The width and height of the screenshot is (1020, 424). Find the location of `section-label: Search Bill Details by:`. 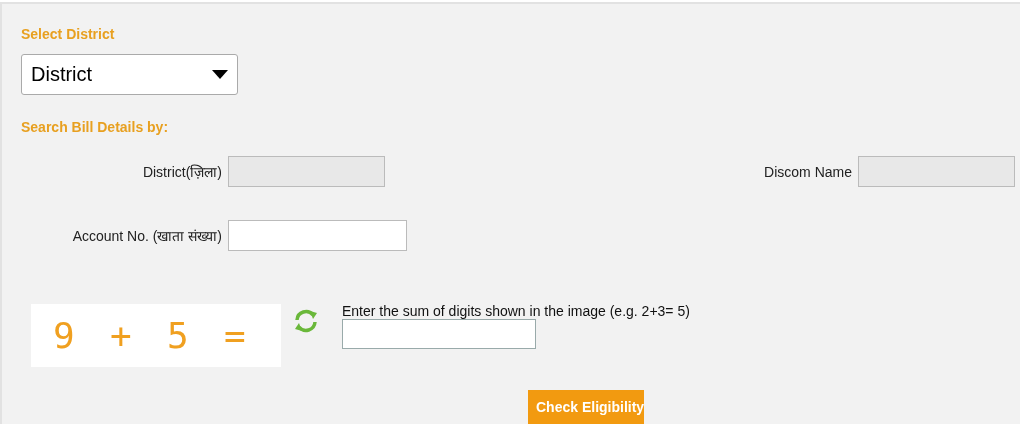

section-label: Search Bill Details by: is located at coordinates (95, 127).